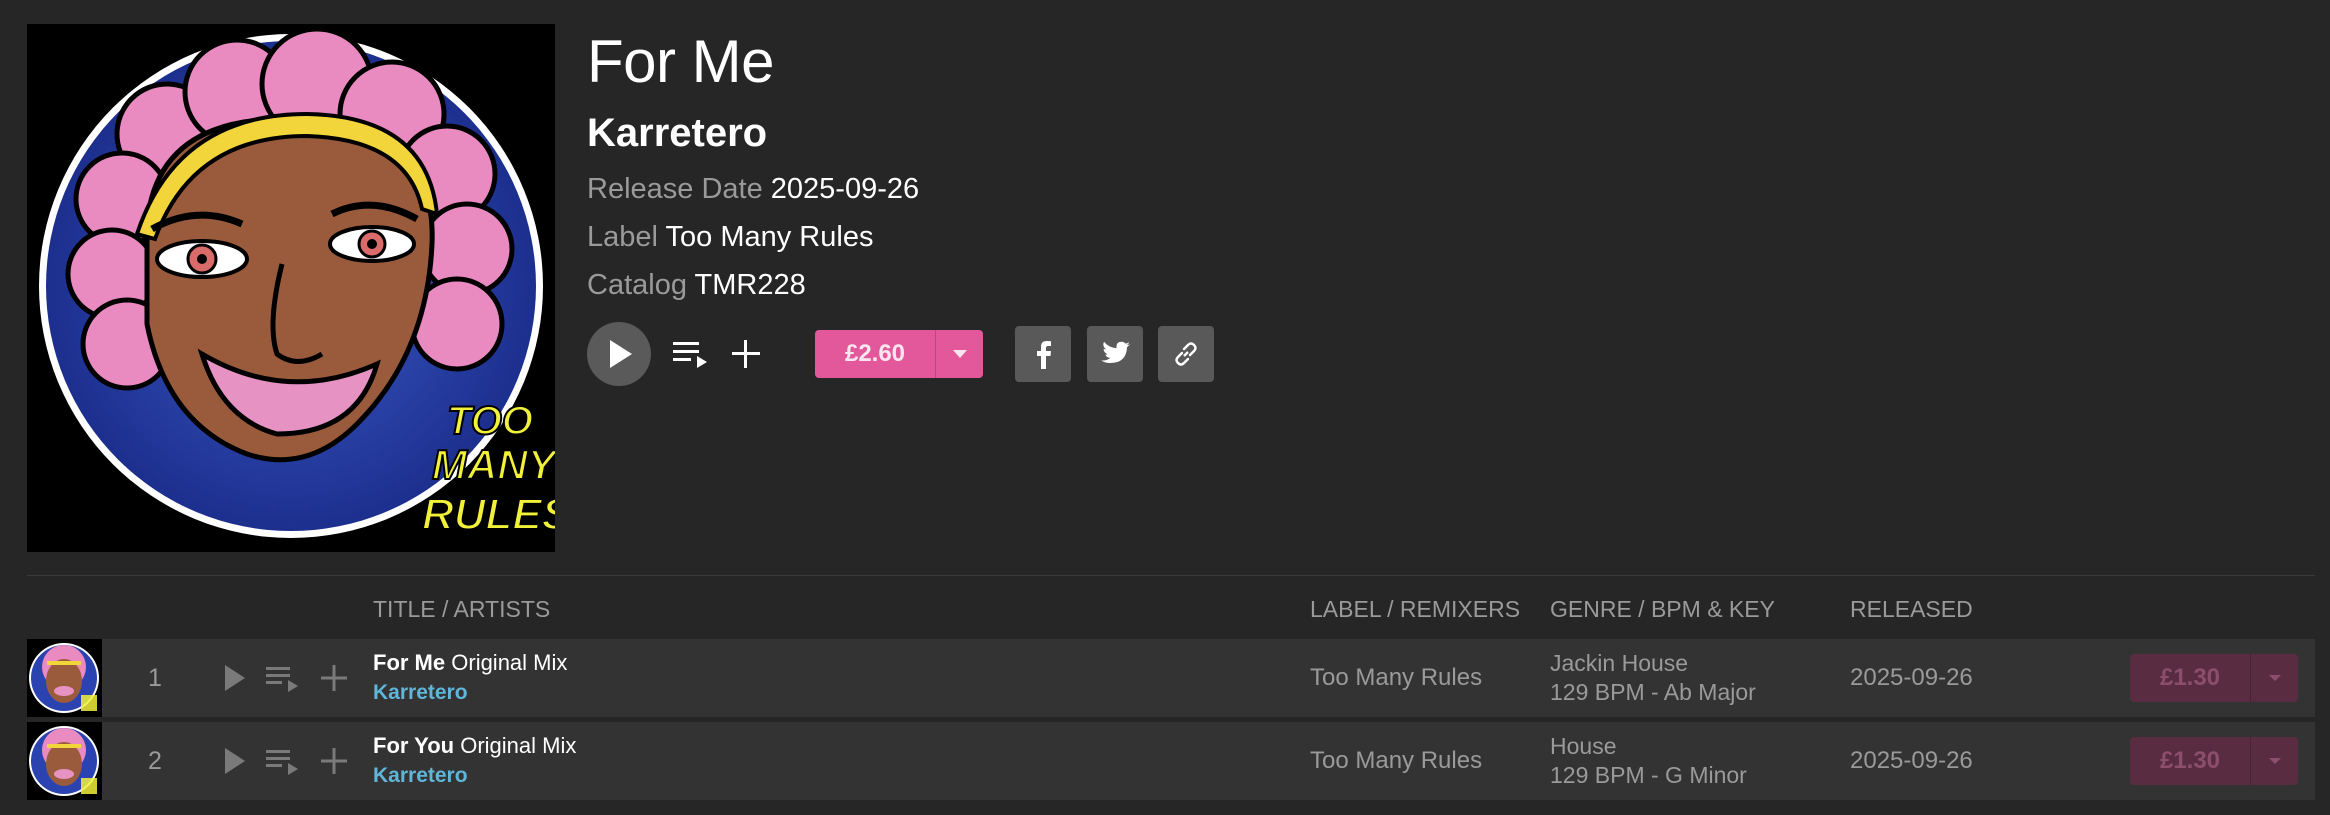  I want to click on column-header-released: RELEASED, so click(1911, 609).